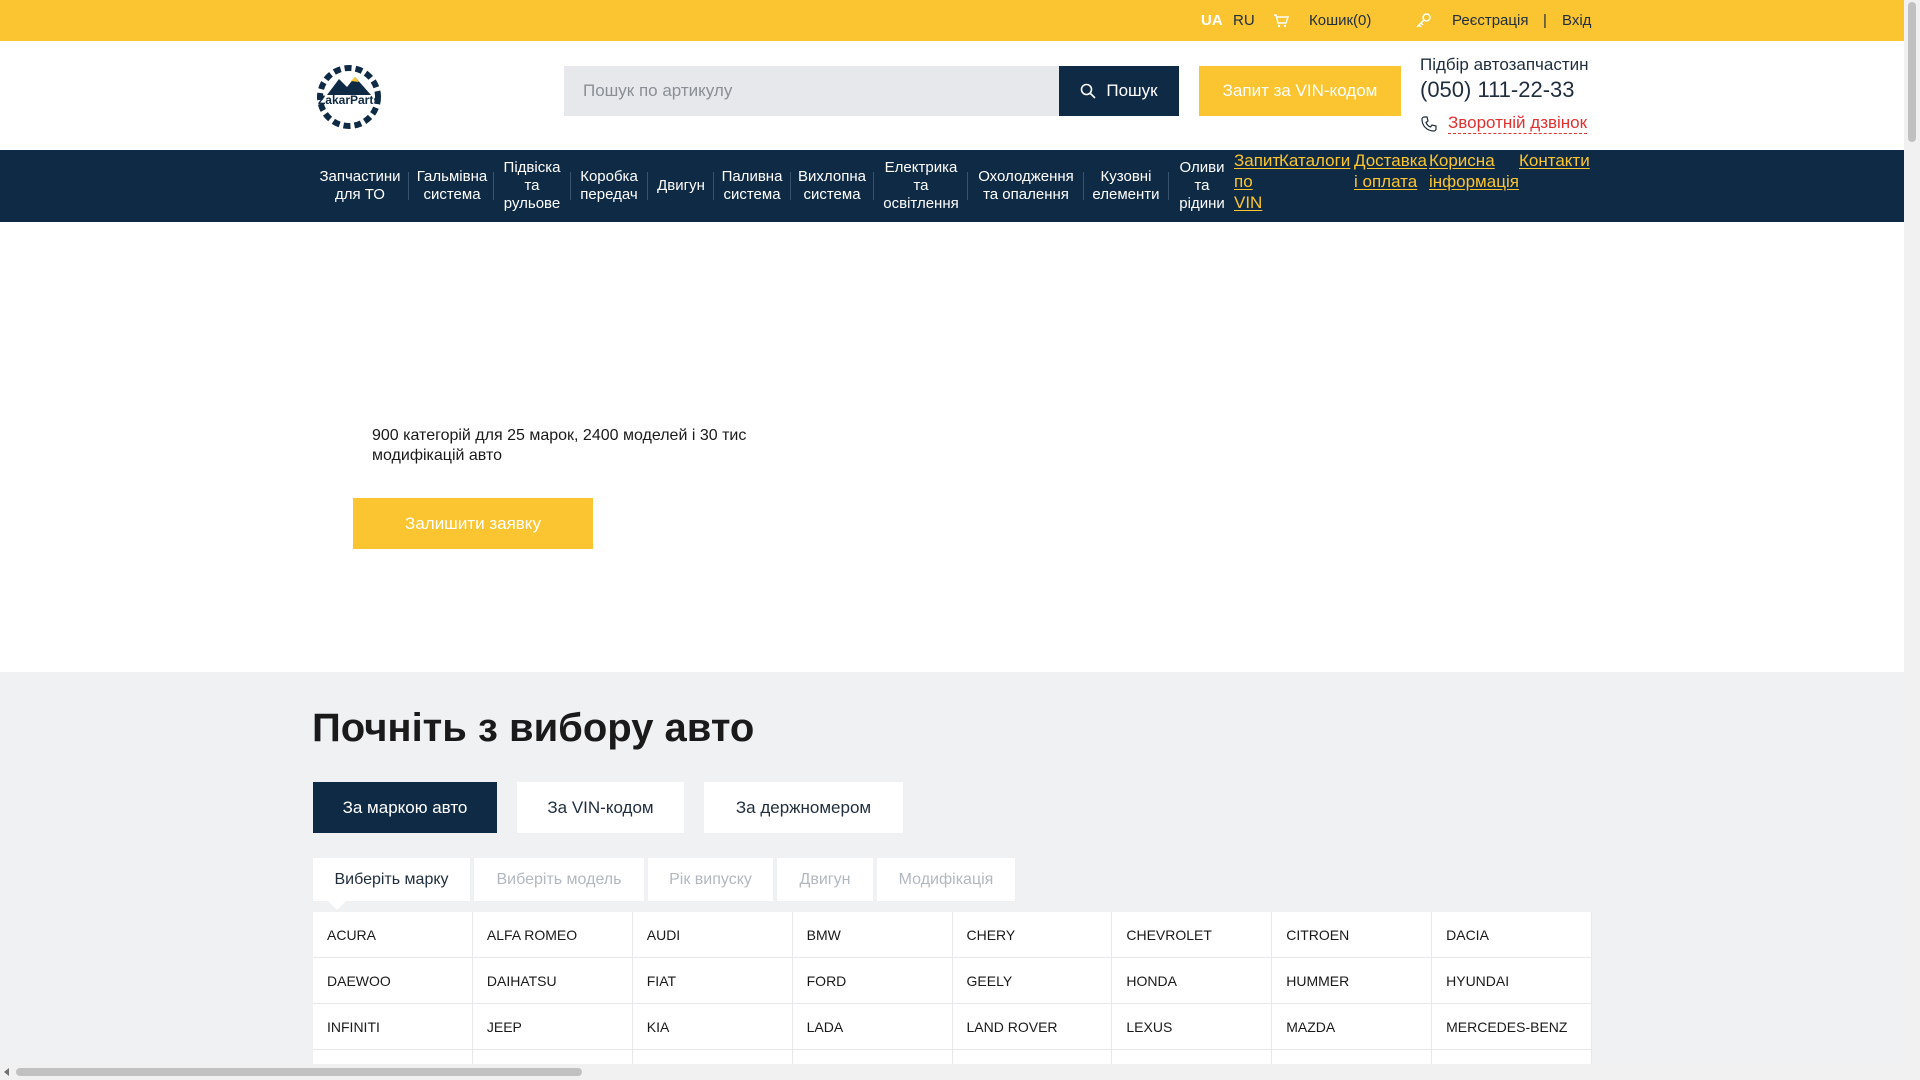 The image size is (1920, 1080). I want to click on brand-item: GEELY, so click(1032, 981).